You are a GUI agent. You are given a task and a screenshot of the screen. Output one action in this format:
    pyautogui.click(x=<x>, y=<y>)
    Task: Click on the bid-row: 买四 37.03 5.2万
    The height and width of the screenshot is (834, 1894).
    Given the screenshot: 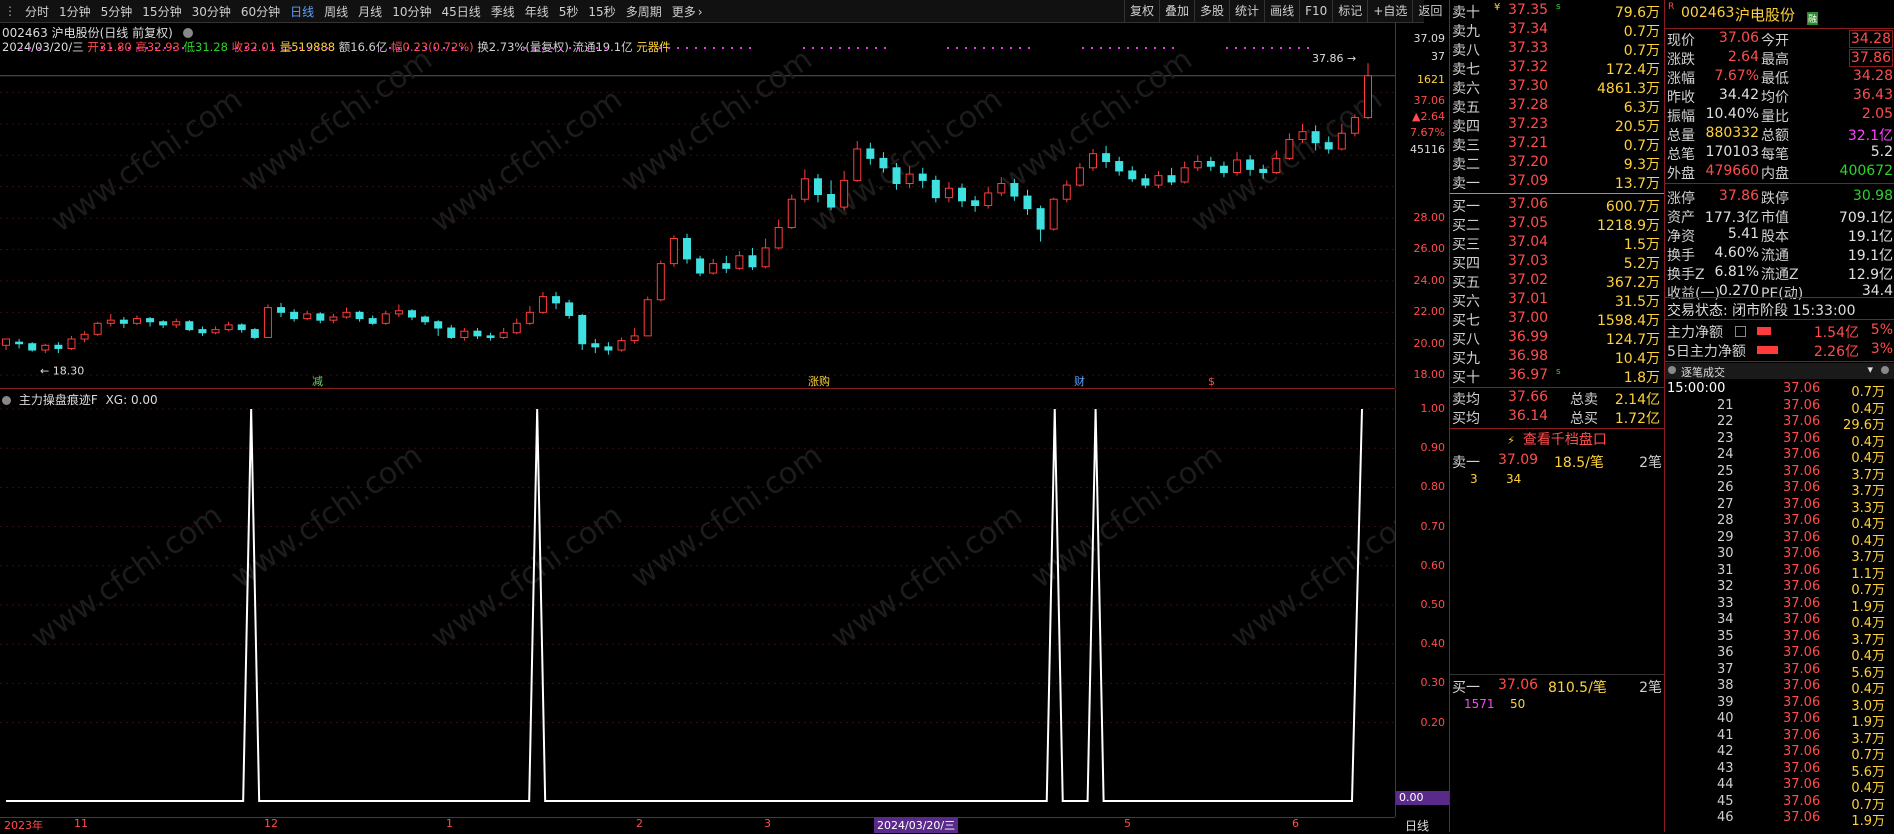 What is the action you would take?
    pyautogui.click(x=1556, y=262)
    